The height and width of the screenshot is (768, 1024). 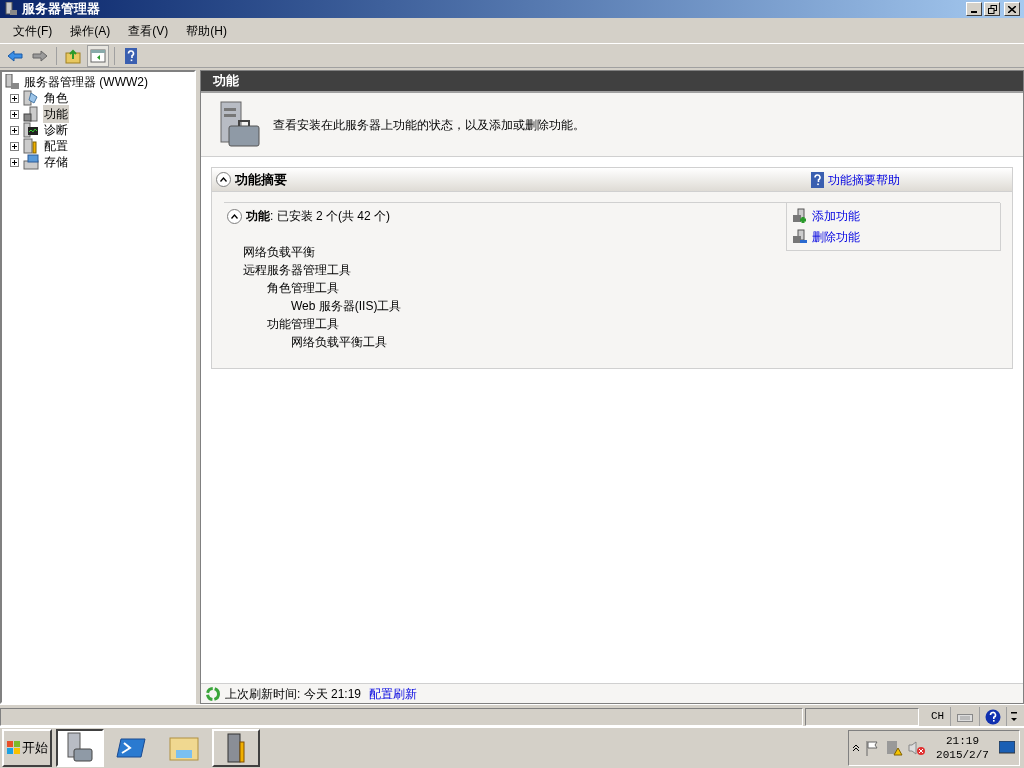 I want to click on back-arrow-icon, so click(x=15, y=55).